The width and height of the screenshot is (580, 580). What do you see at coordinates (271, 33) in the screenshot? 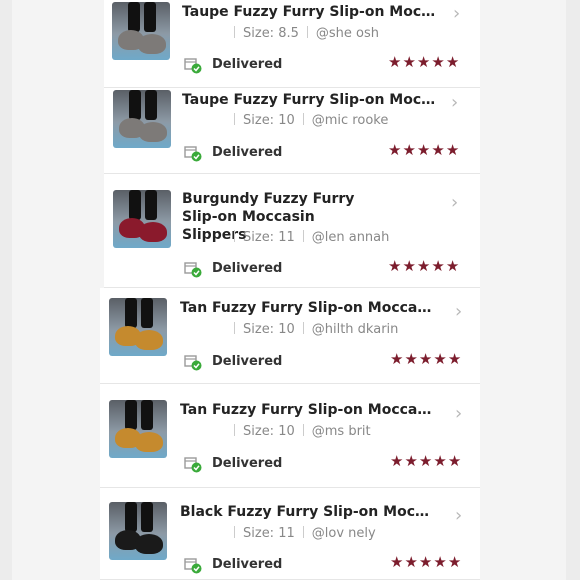
I see `size-label: Size: 8.5` at bounding box center [271, 33].